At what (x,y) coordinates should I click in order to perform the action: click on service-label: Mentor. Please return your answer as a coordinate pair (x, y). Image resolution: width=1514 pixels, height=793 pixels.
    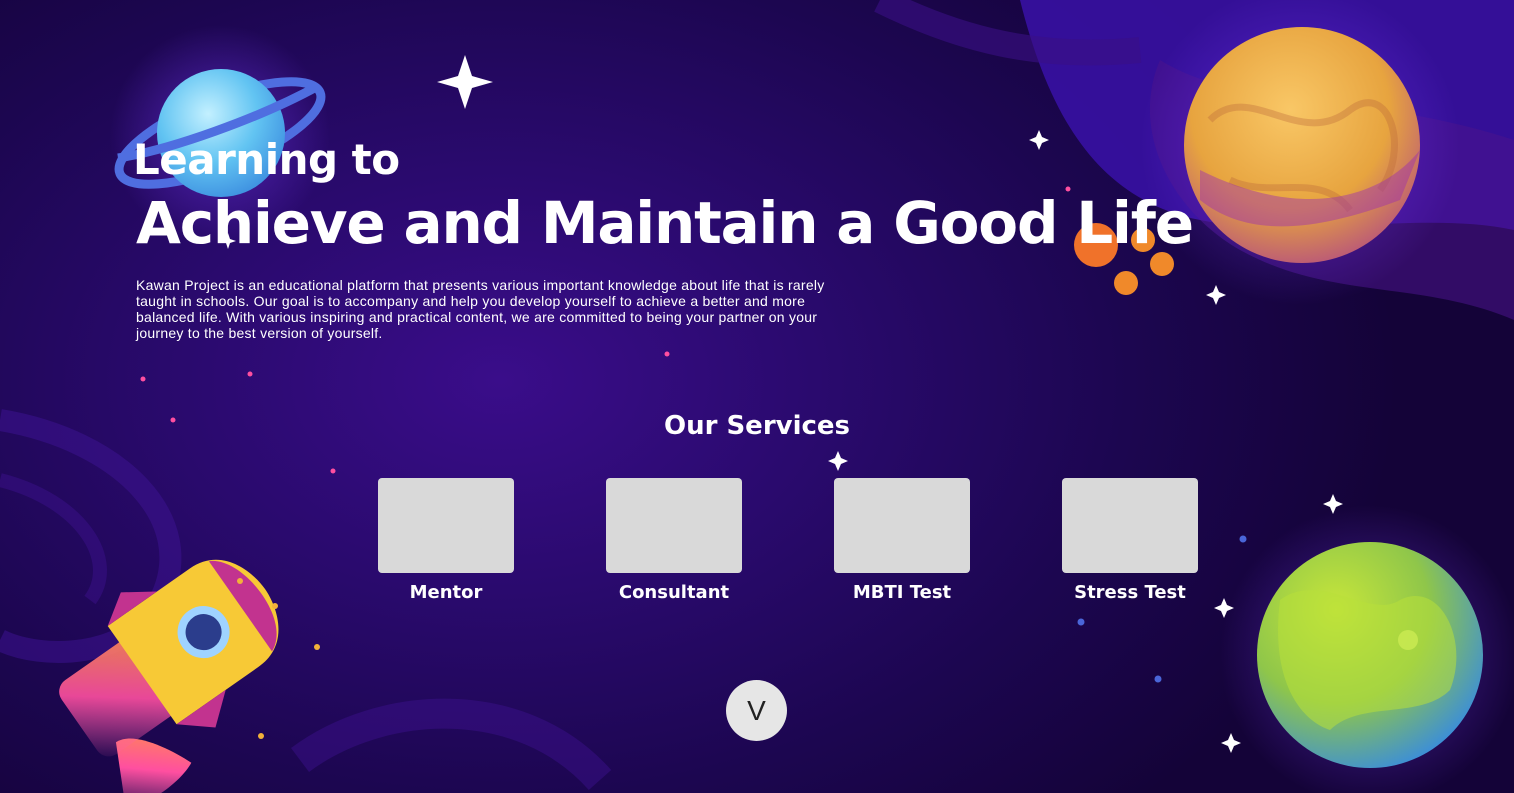
    Looking at the image, I should click on (446, 592).